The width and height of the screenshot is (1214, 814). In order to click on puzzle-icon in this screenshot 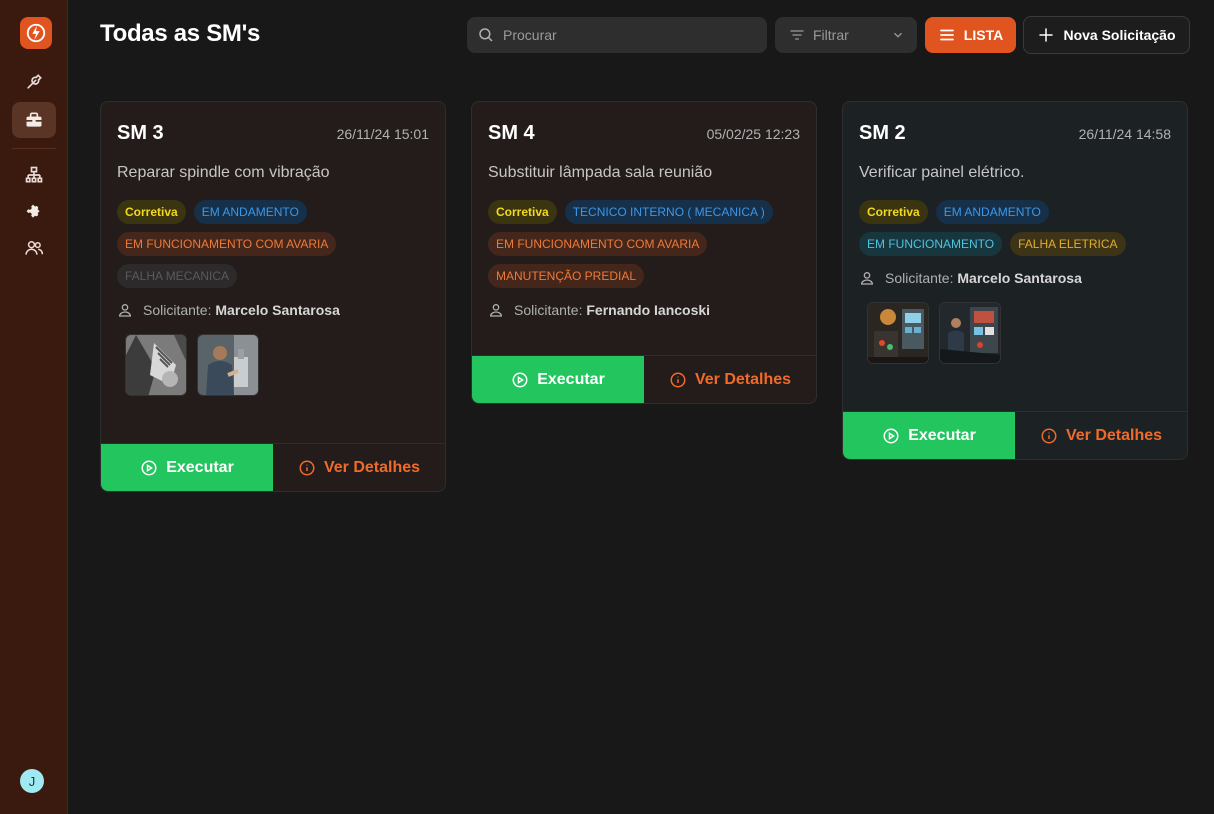, I will do `click(33, 211)`.